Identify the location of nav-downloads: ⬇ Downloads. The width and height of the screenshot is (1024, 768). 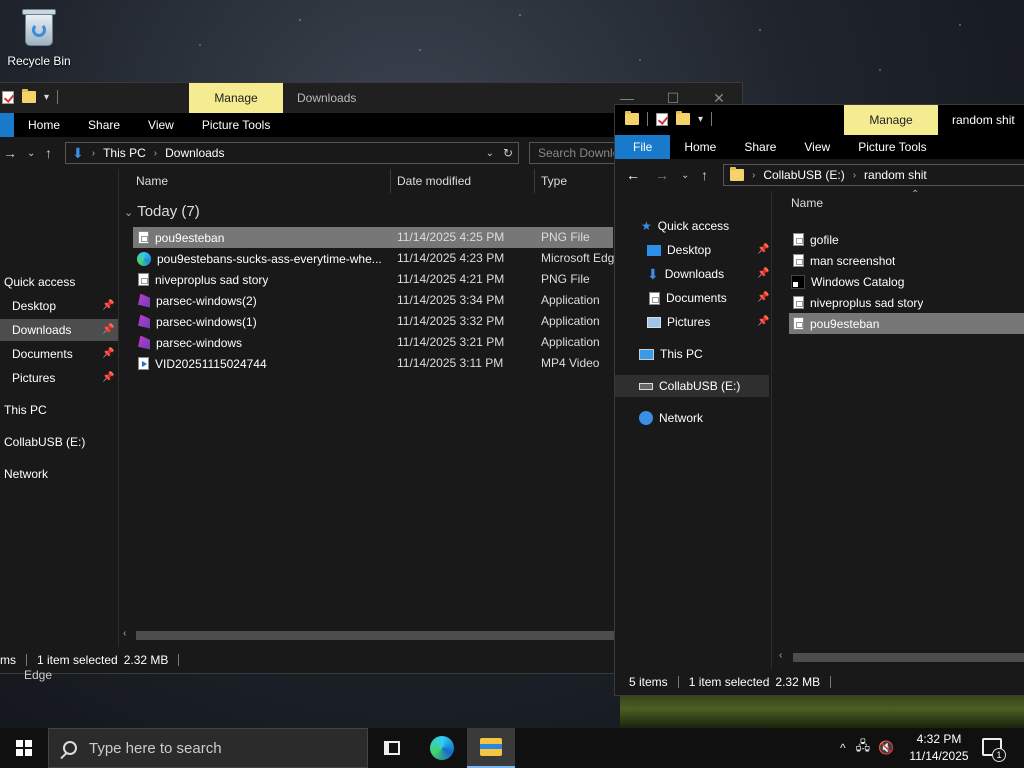
(685, 274).